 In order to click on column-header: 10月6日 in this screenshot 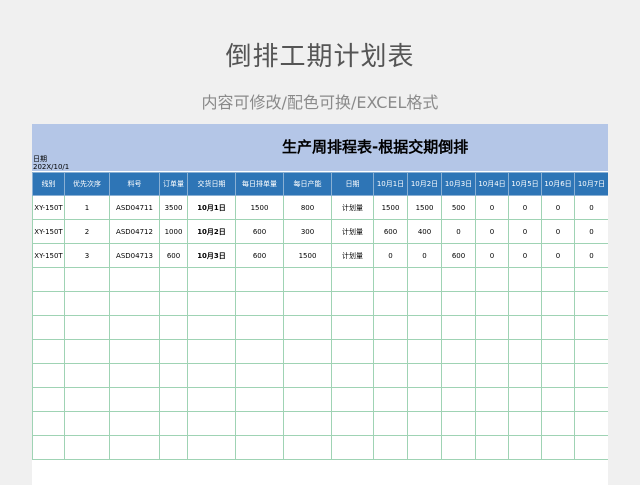, I will do `click(558, 184)`.